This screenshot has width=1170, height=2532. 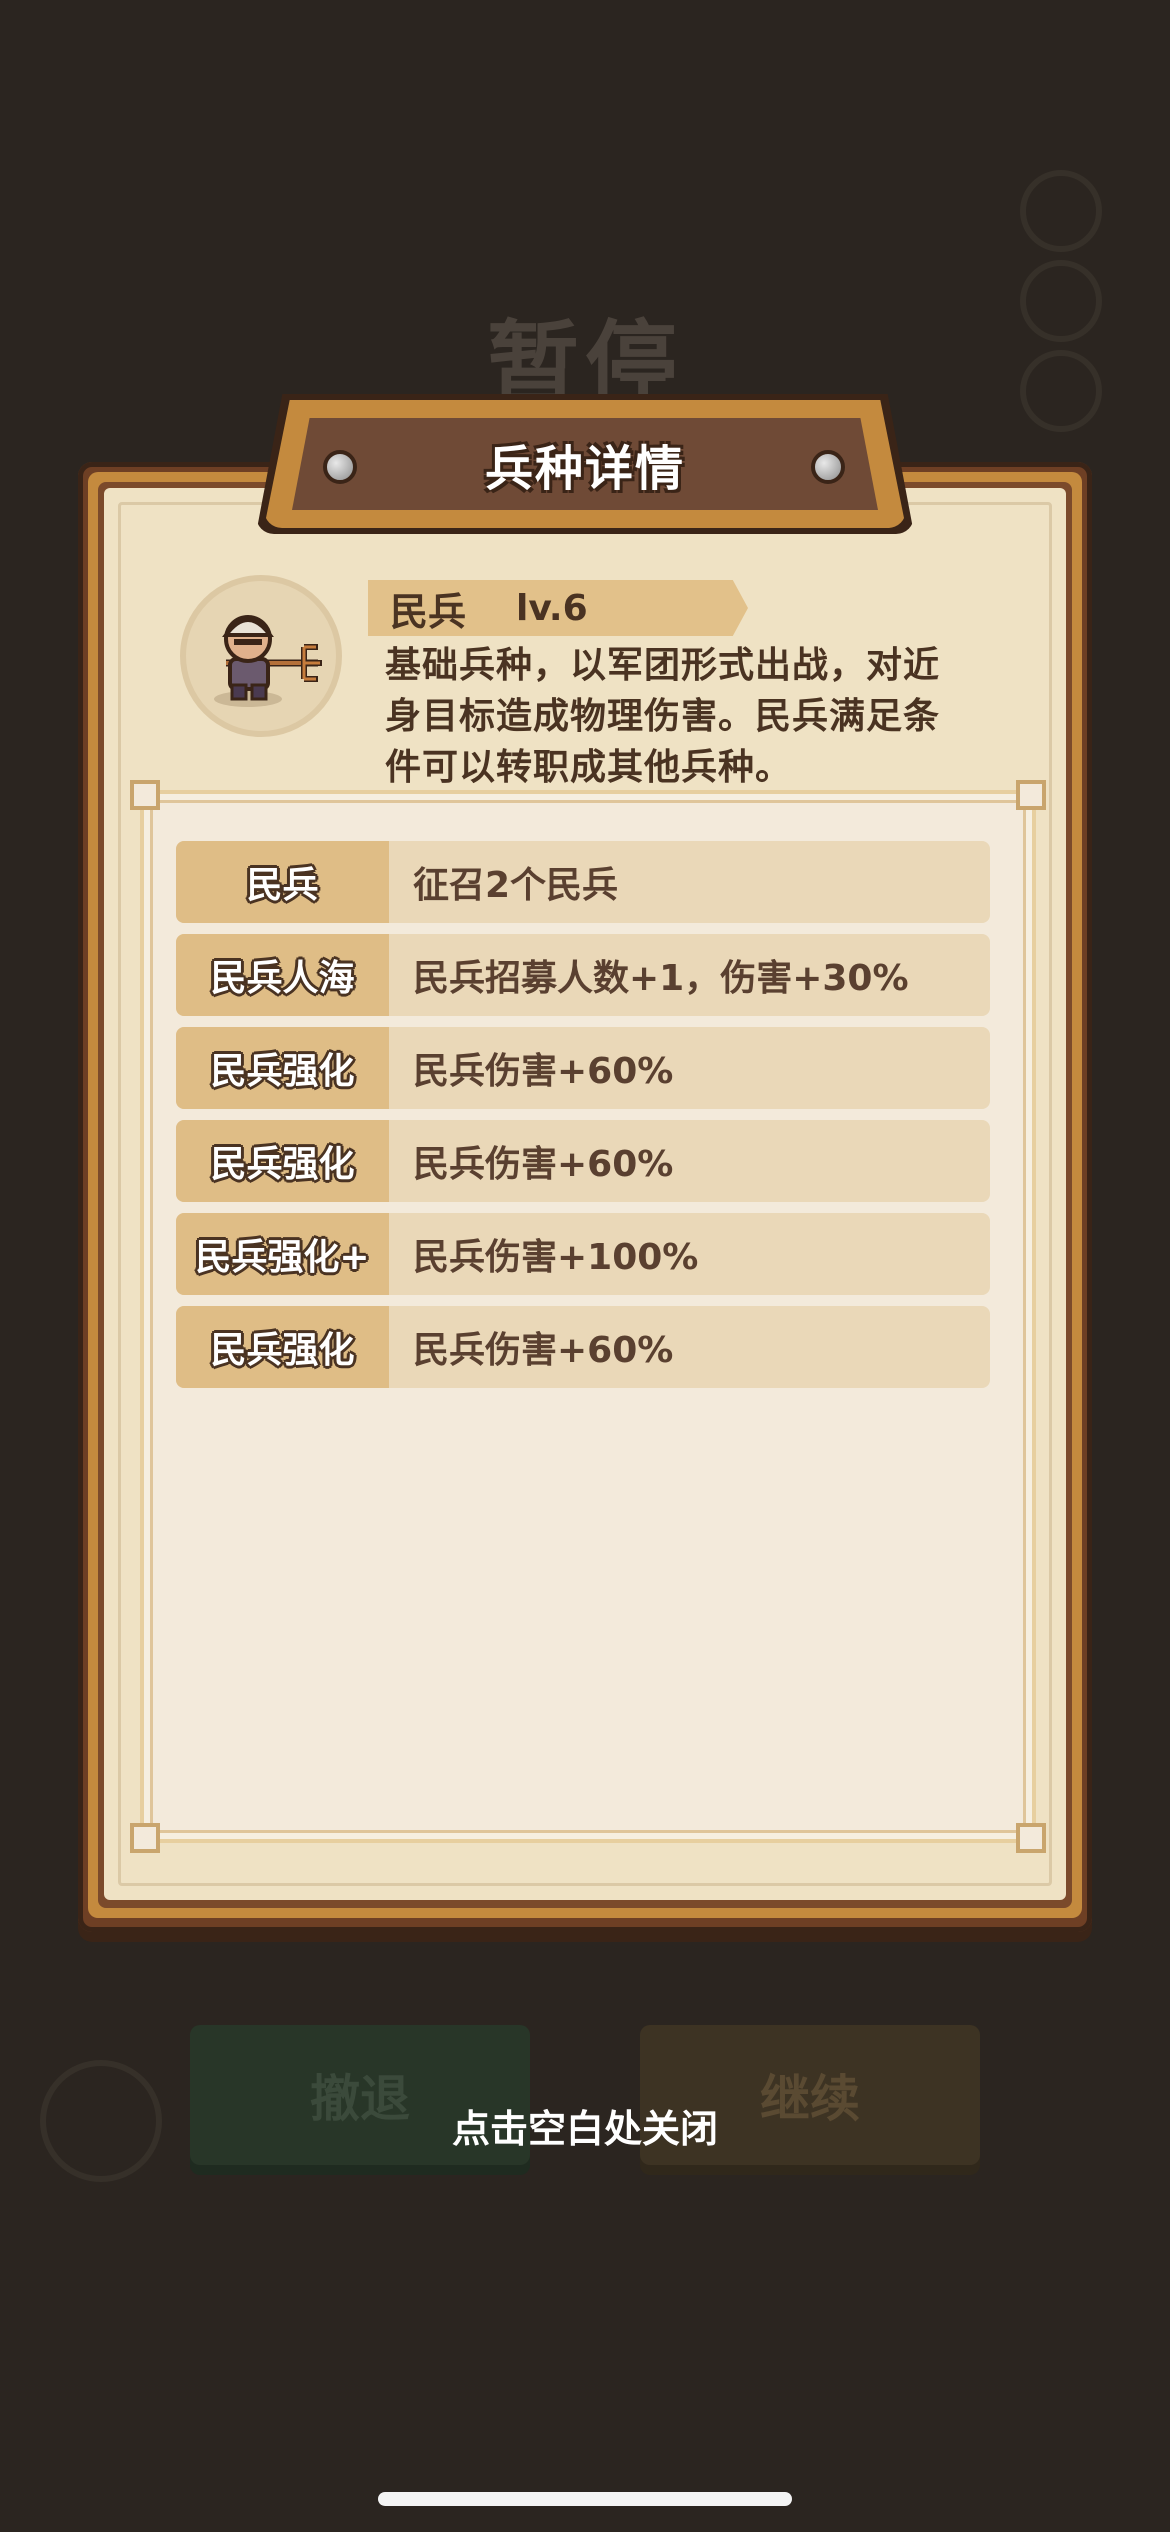 I want to click on upgrade-label: 民兵强化+, so click(x=282, y=1254).